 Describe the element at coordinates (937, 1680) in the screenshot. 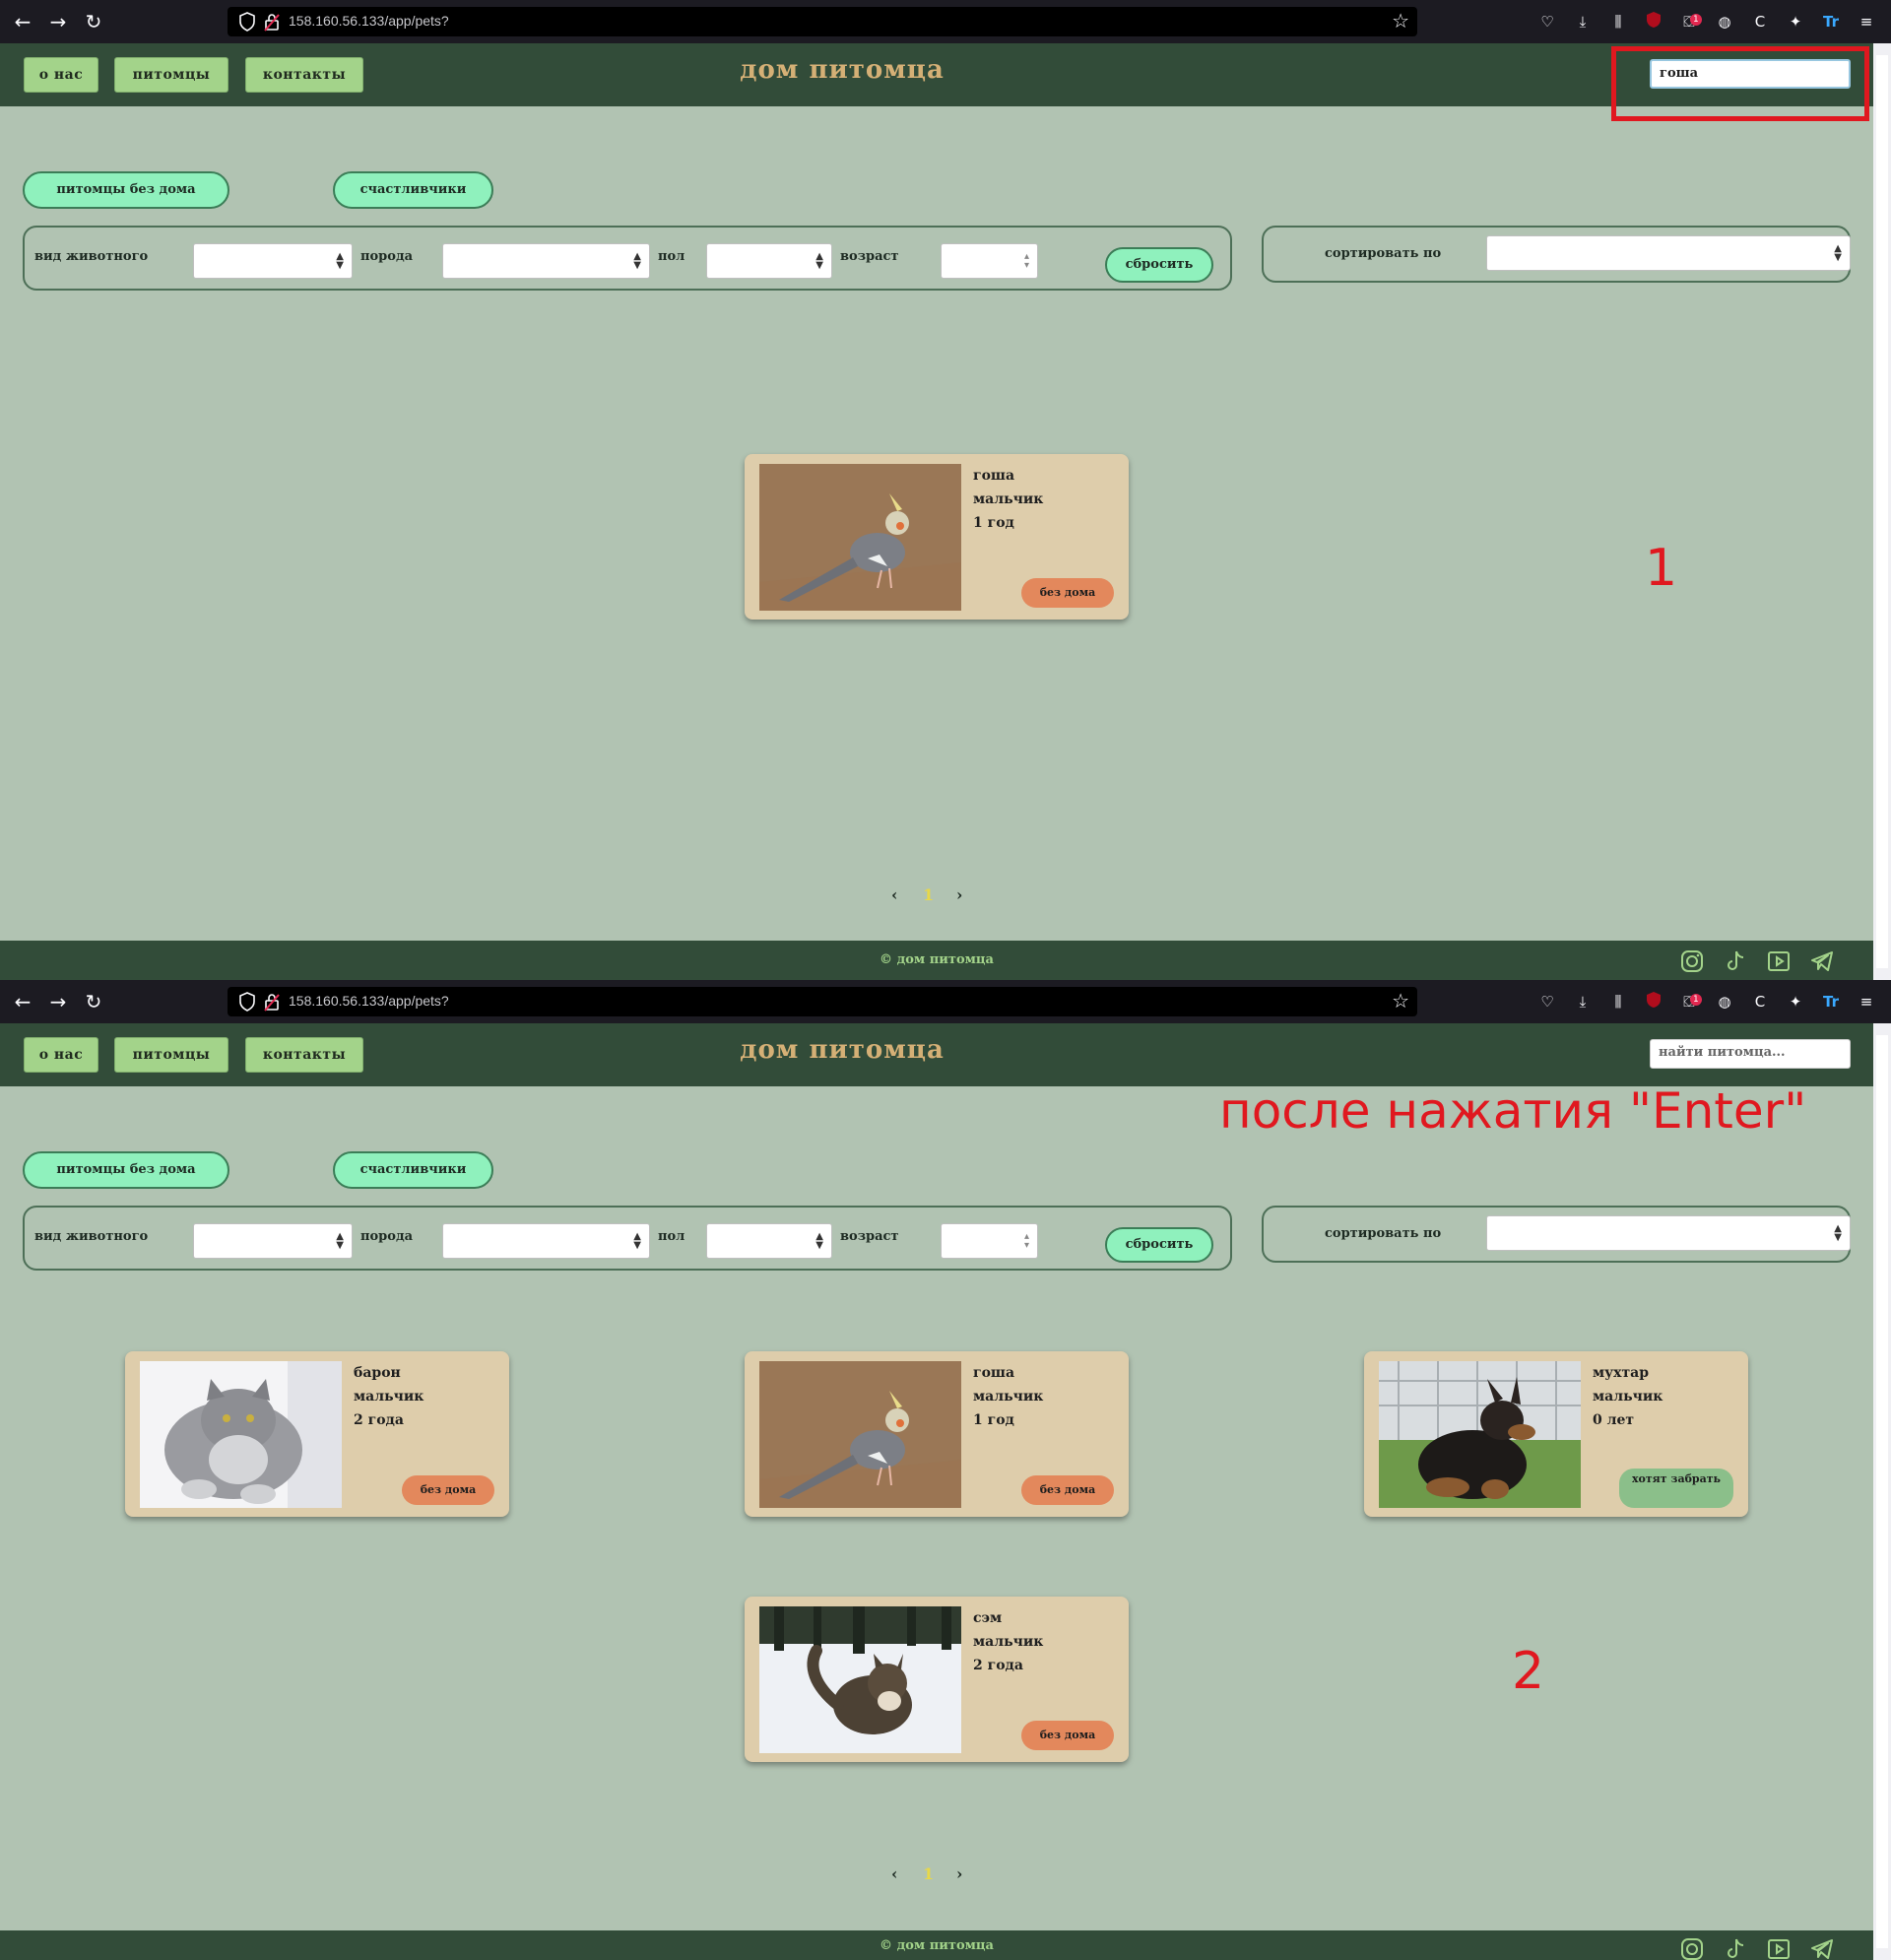

I see `pet-card: сэм мальчик 2 года без дома` at that location.